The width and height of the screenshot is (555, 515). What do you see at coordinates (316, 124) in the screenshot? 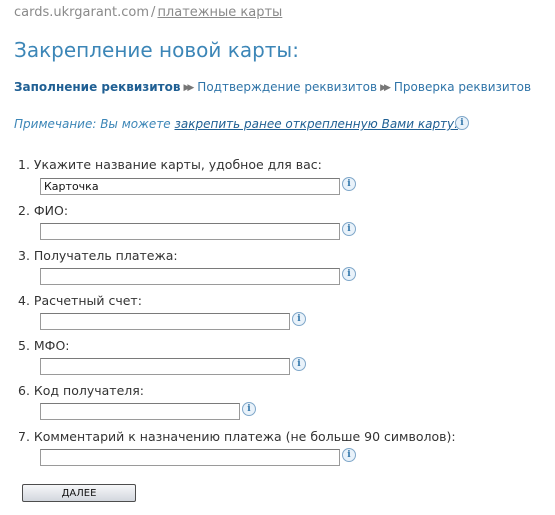
I see `restore-card-link: закрепить ранее открепленную Вами карту.` at bounding box center [316, 124].